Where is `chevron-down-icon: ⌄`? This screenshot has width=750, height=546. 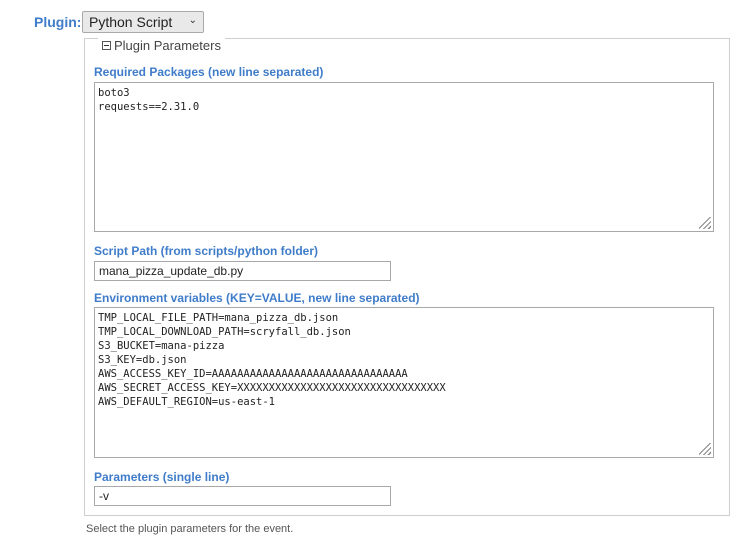
chevron-down-icon: ⌄ is located at coordinates (192, 20).